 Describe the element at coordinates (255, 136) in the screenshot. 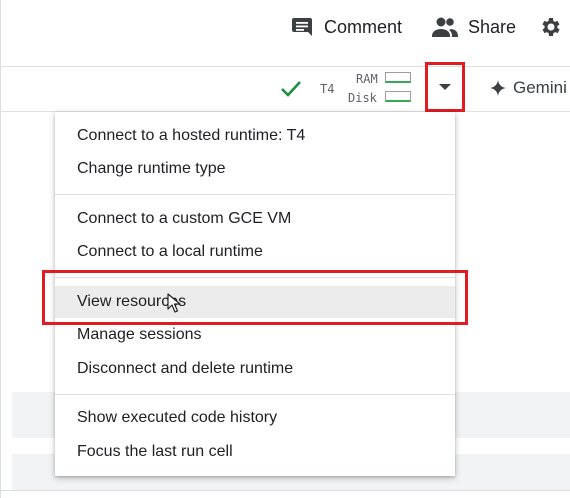

I see `menu-item-connect-hosted-runtime: Connect to a hosted runtime: T4` at that location.